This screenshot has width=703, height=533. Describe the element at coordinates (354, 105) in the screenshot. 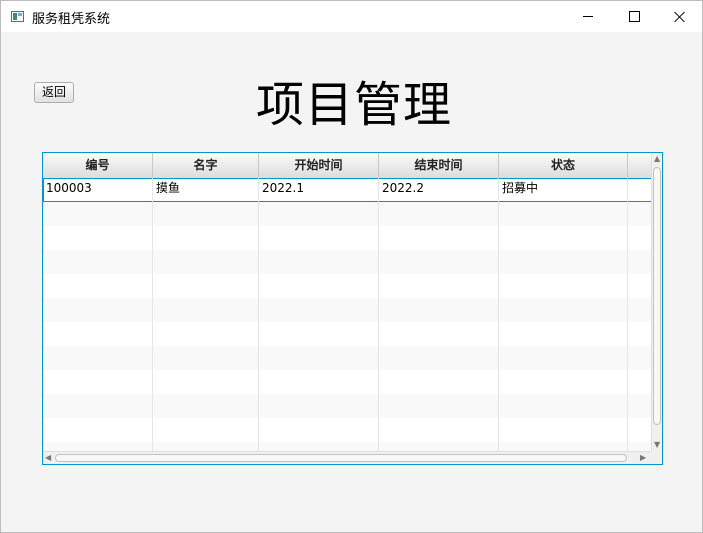

I see `page-title: 项目管理` at that location.